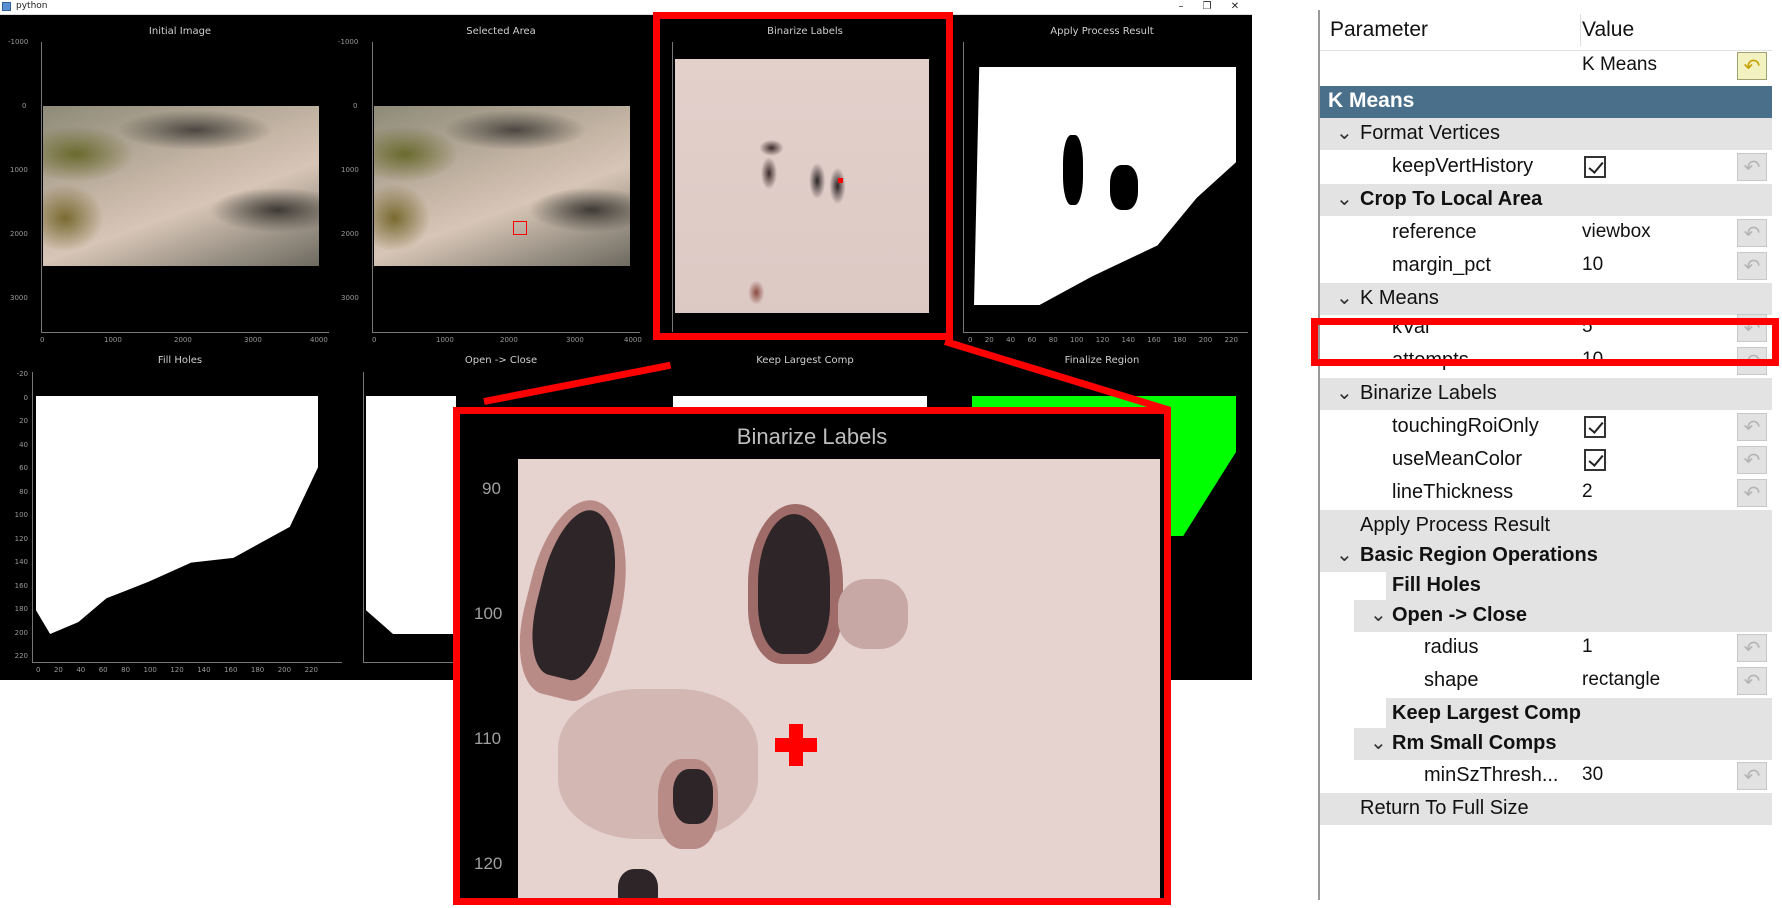 Image resolution: width=1782 pixels, height=908 pixels. Describe the element at coordinates (350, 298) in the screenshot. I see `y-tick: 3000` at that location.